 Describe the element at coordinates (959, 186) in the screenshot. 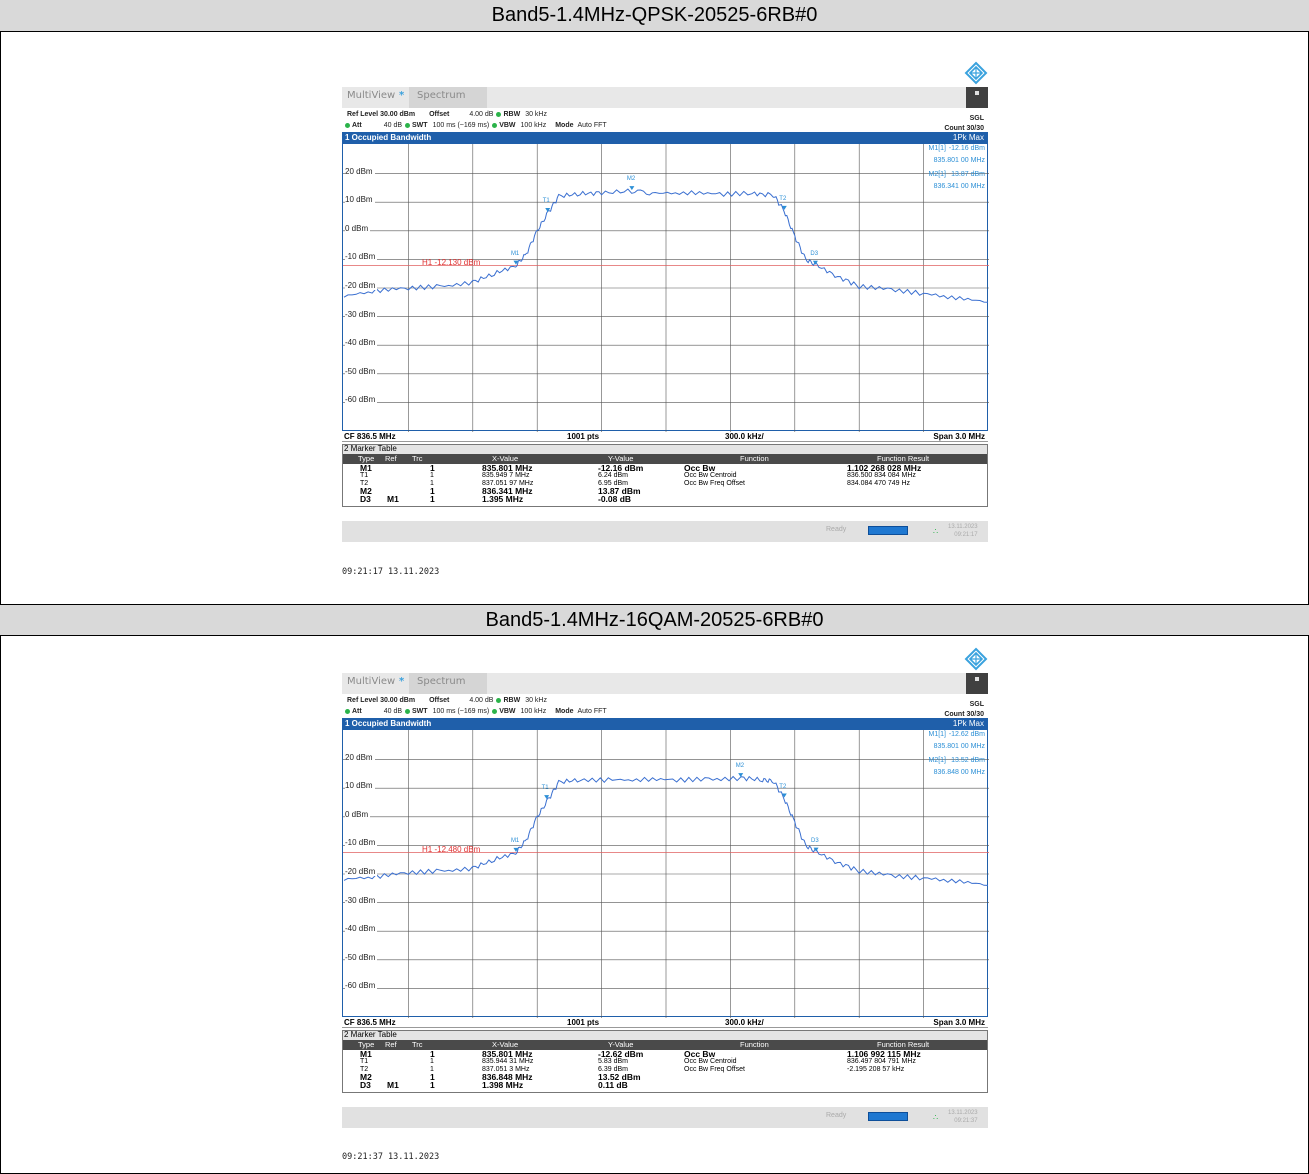

I see `marker-readout-freq: 836.341 00 MHz` at that location.